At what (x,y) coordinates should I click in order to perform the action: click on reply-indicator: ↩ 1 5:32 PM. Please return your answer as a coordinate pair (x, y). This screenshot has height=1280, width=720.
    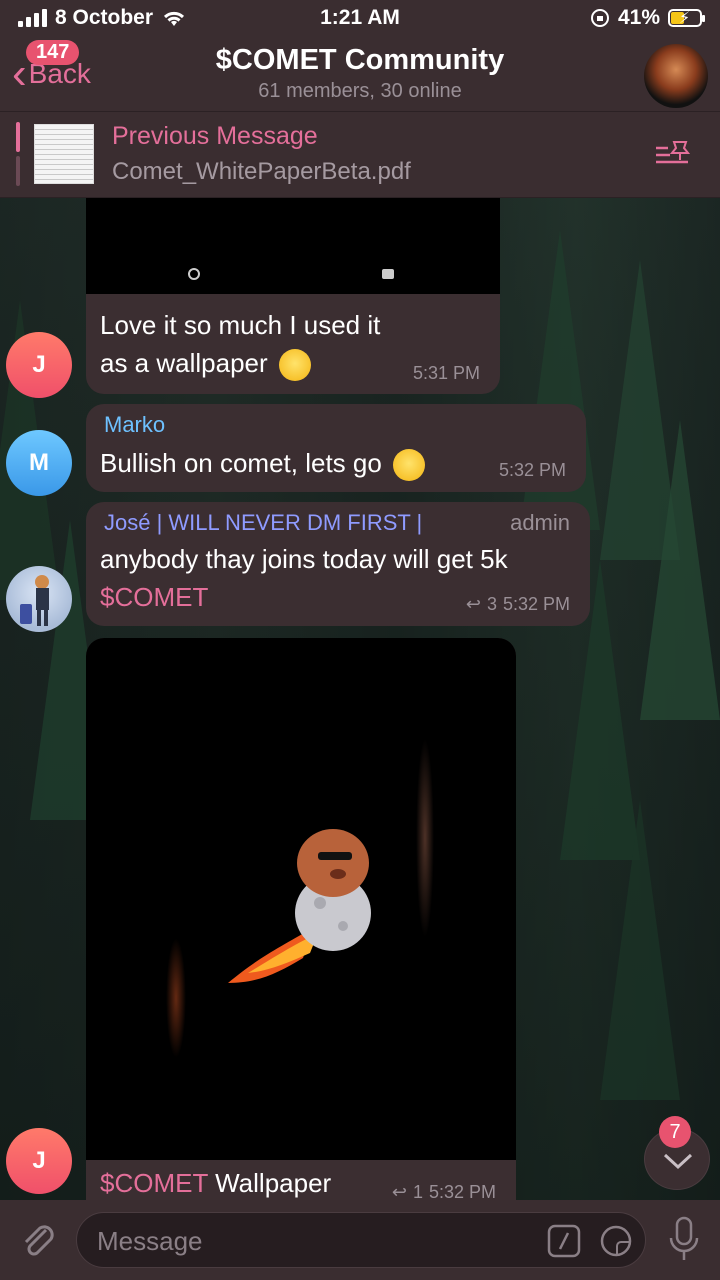
    Looking at the image, I should click on (444, 1191).